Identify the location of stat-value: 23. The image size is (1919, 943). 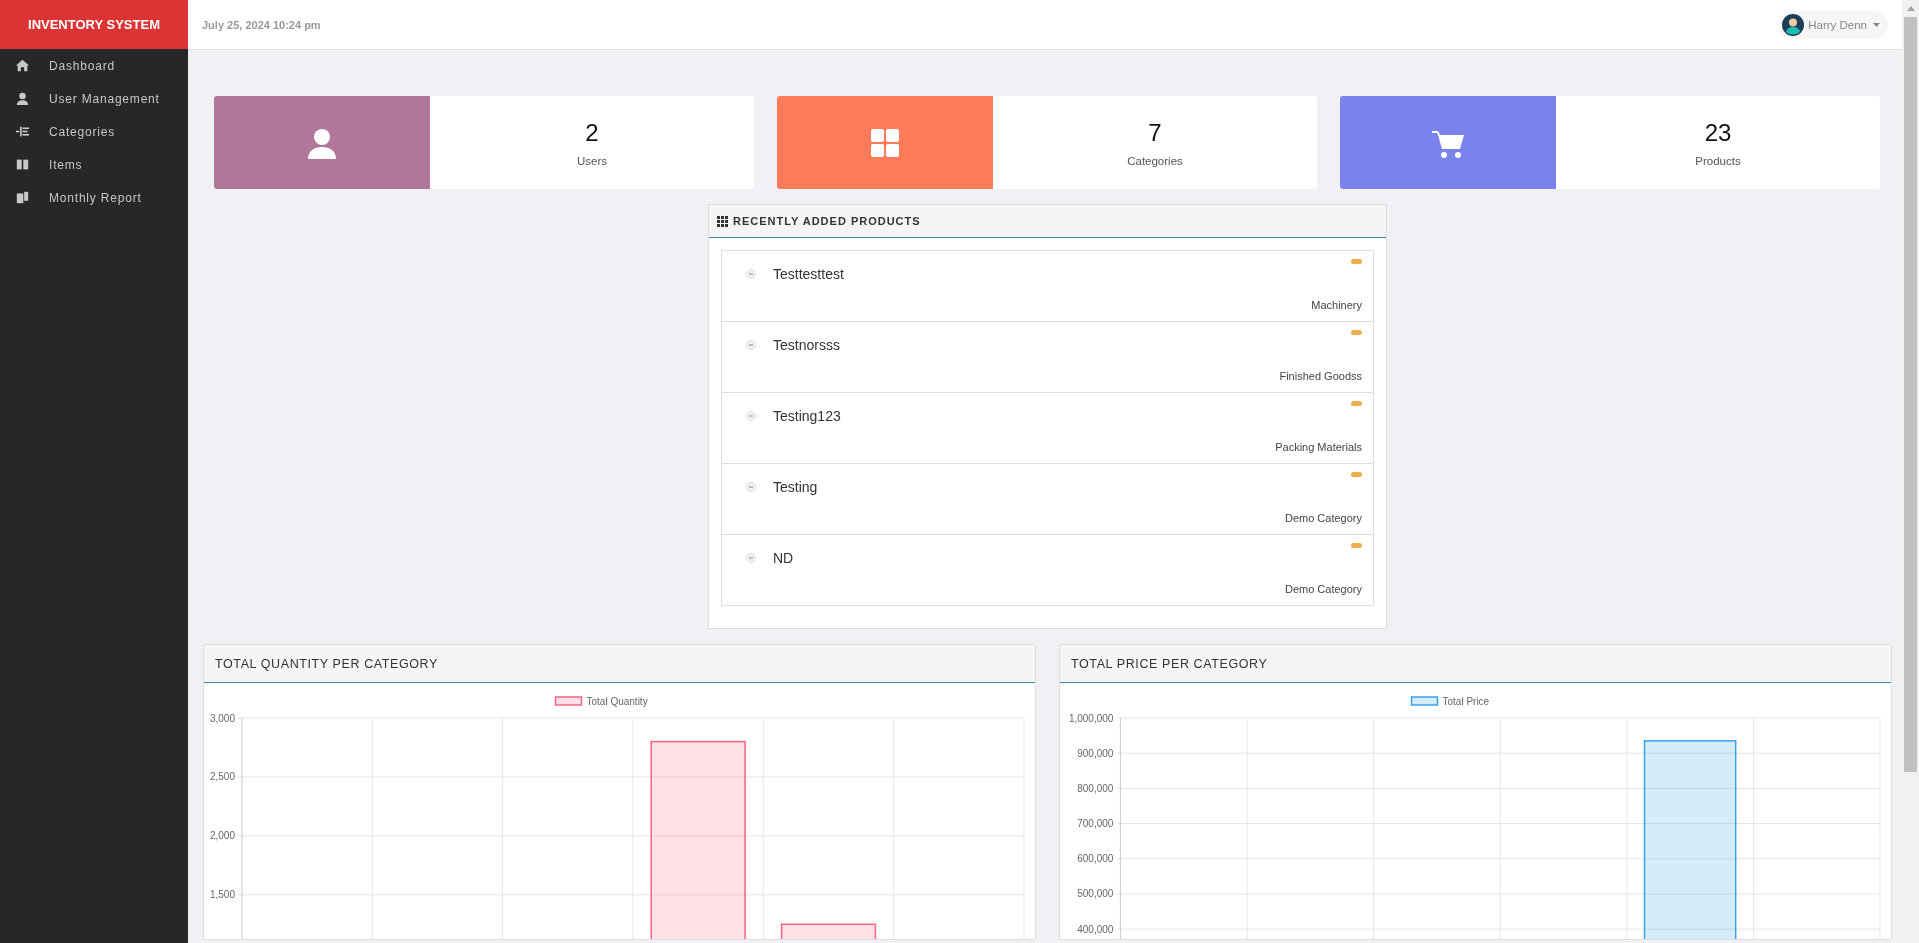
(1718, 132).